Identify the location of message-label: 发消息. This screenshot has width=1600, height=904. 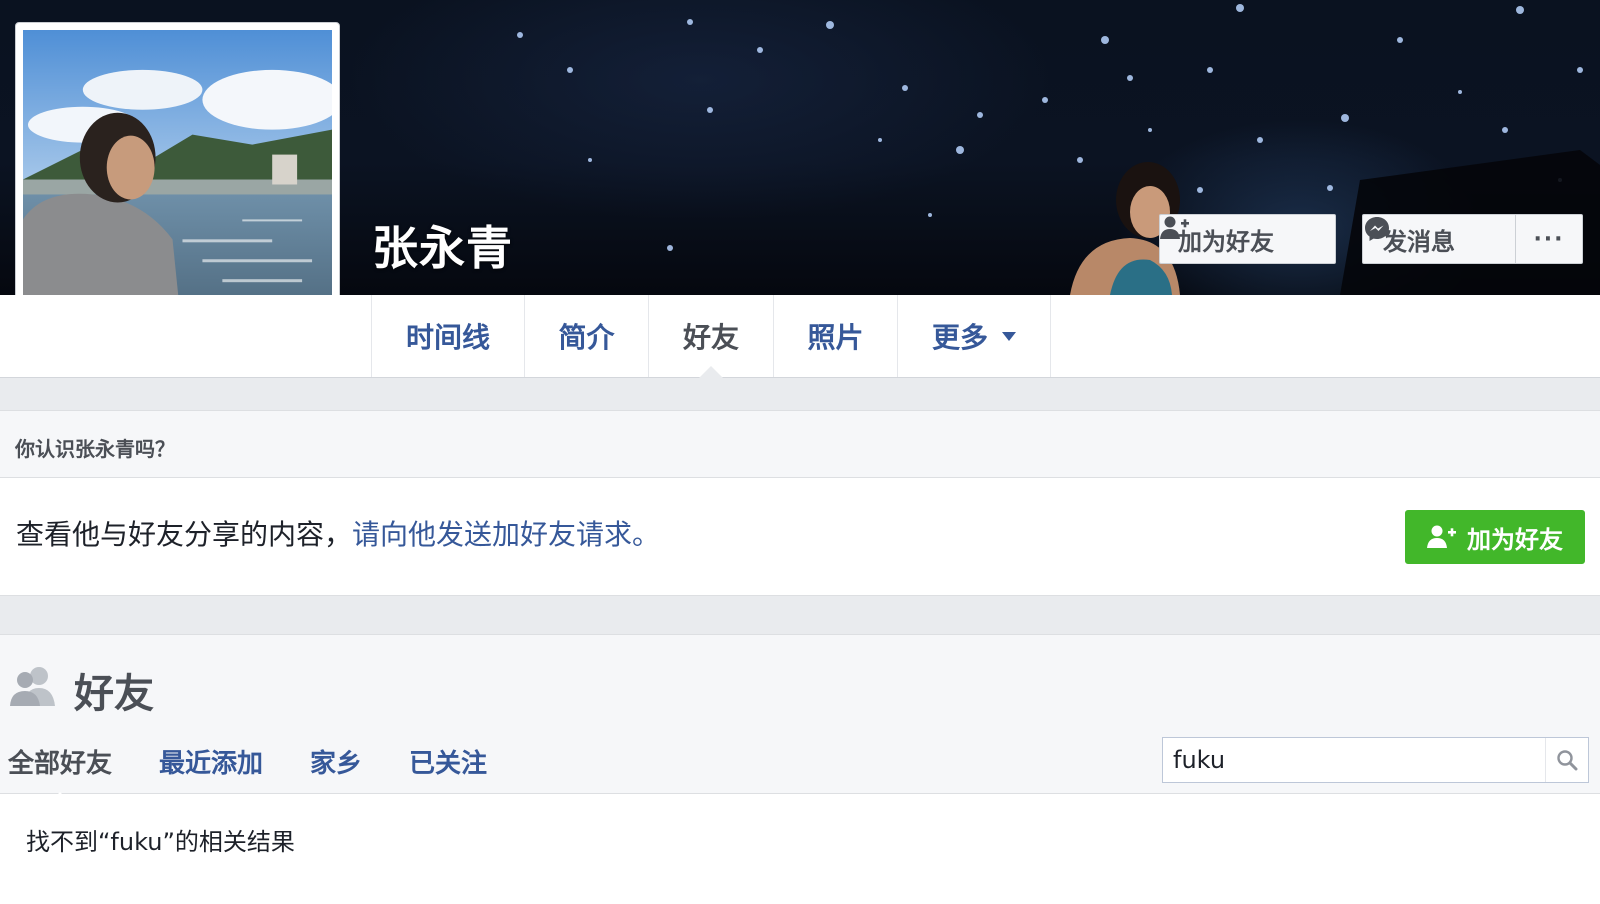
(1419, 241).